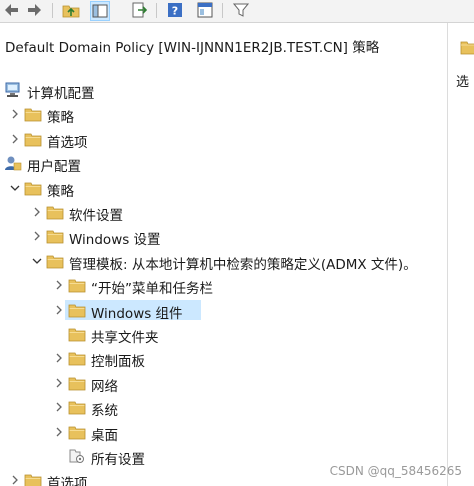 The image size is (474, 486). I want to click on tree-item-label: 共享文件夹, so click(125, 338).